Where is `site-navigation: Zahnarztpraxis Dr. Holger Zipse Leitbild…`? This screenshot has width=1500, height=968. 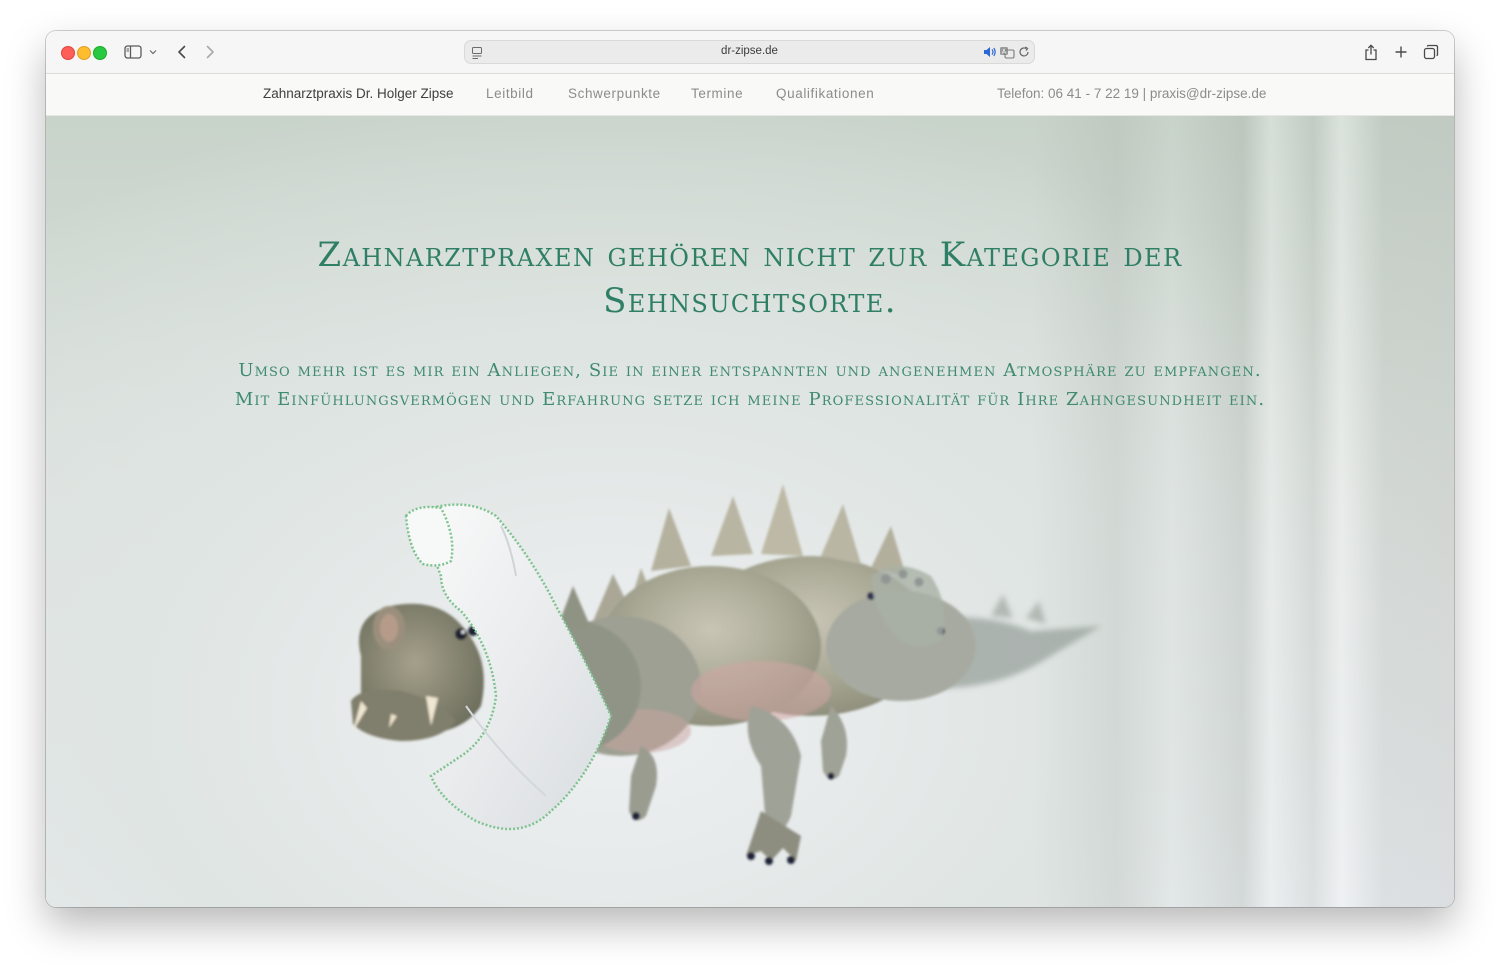
site-navigation: Zahnarztpraxis Dr. Holger Zipse Leitbild… is located at coordinates (750, 95).